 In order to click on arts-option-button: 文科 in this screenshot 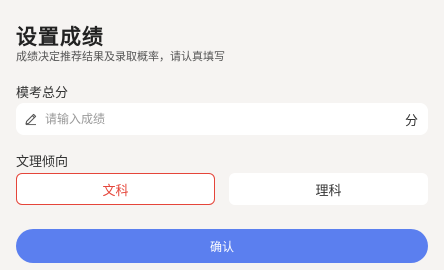, I will do `click(115, 189)`.